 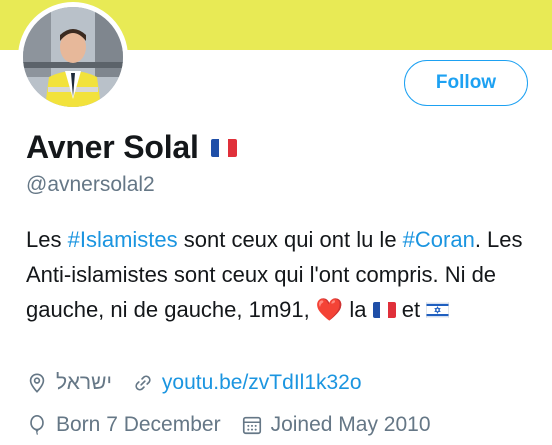 What do you see at coordinates (238, 425) in the screenshot?
I see `profile-meta-row-2: Born 7 December Joined May 2010` at bounding box center [238, 425].